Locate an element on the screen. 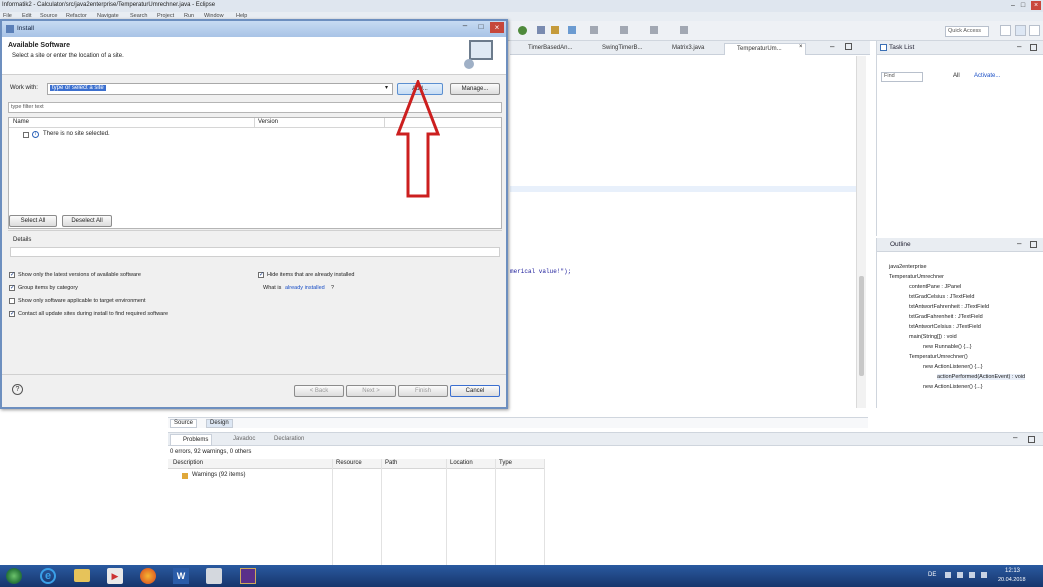  file-explorer-icon is located at coordinates (82, 575).